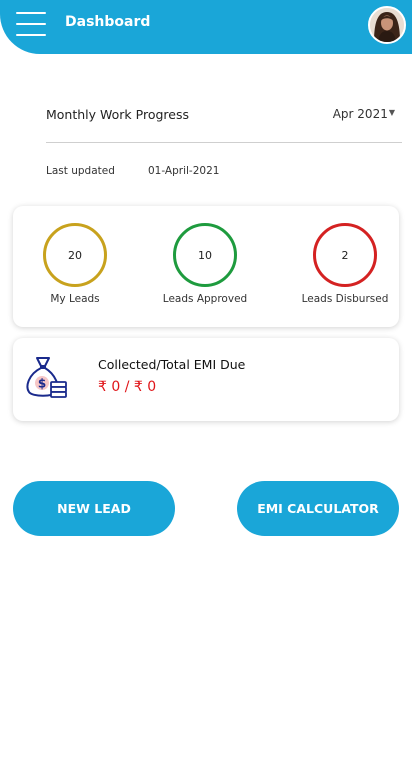 The image size is (412, 778). Describe the element at coordinates (206, 379) in the screenshot. I see `emi-due-card: $ Collected/Total EMI Due ₹ 0 / ₹ 0` at that location.